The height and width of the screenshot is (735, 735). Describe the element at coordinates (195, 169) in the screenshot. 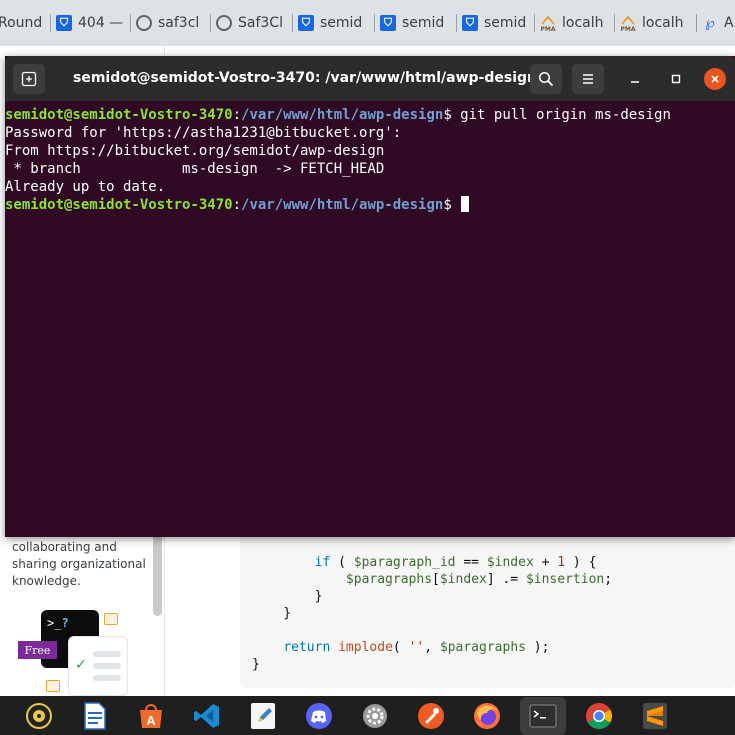

I see `output-line: * branch ms-design -> FETCH_HEAD` at that location.